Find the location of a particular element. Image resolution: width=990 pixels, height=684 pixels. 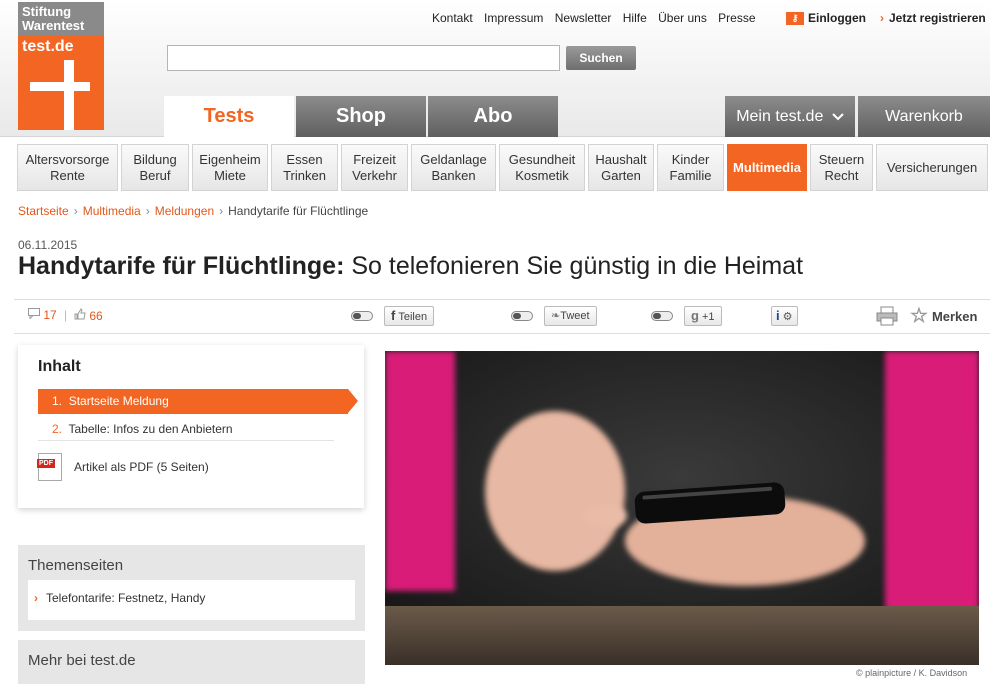

share-label: Teilen is located at coordinates (413, 317).